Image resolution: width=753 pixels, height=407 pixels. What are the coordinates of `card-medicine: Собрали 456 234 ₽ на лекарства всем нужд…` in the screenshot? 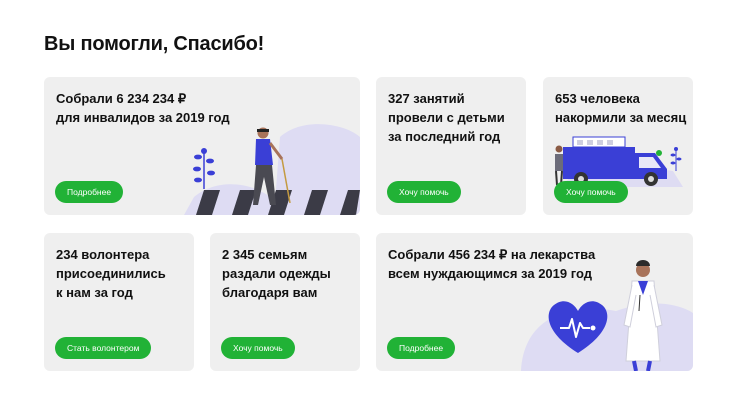 It's located at (534, 302).